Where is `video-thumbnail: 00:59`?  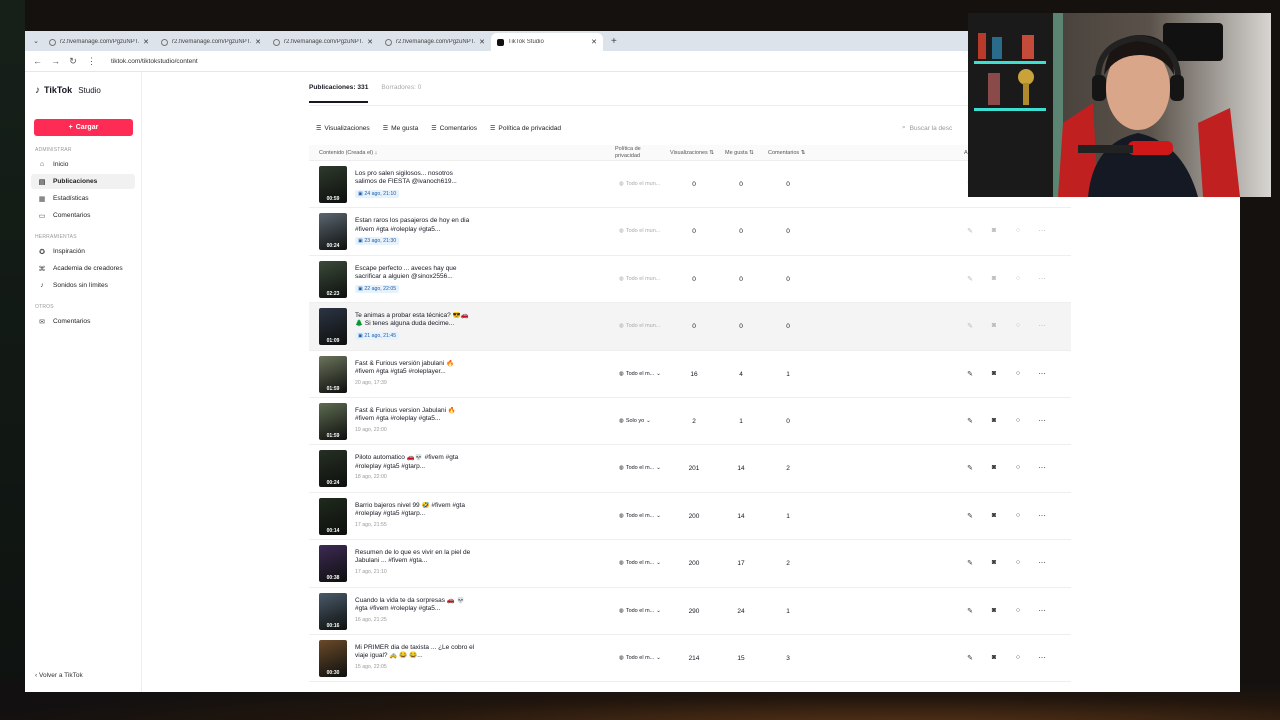
video-thumbnail: 00:59 is located at coordinates (333, 184).